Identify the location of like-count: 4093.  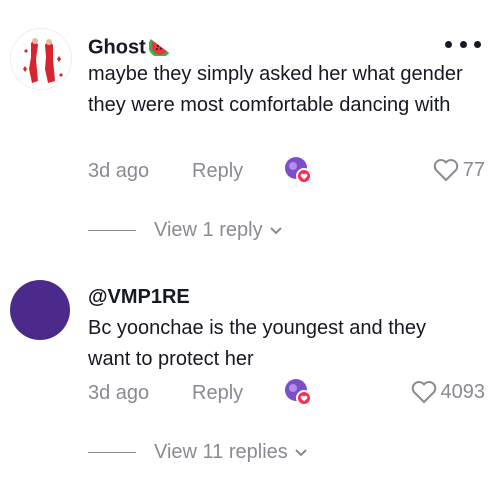
(463, 391).